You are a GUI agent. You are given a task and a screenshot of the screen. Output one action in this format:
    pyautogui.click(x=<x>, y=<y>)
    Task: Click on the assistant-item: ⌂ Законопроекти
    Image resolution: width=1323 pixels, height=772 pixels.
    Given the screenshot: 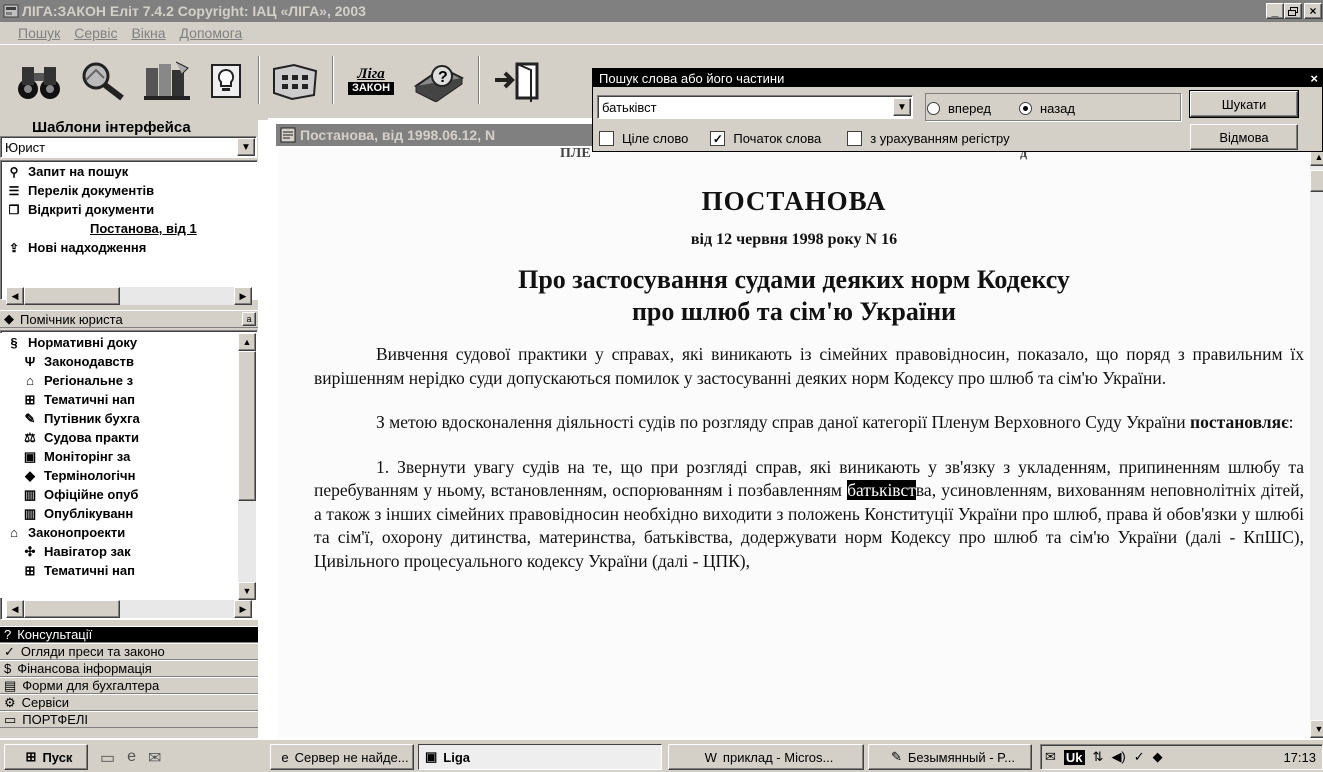 What is the action you would take?
    pyautogui.click(x=120, y=532)
    